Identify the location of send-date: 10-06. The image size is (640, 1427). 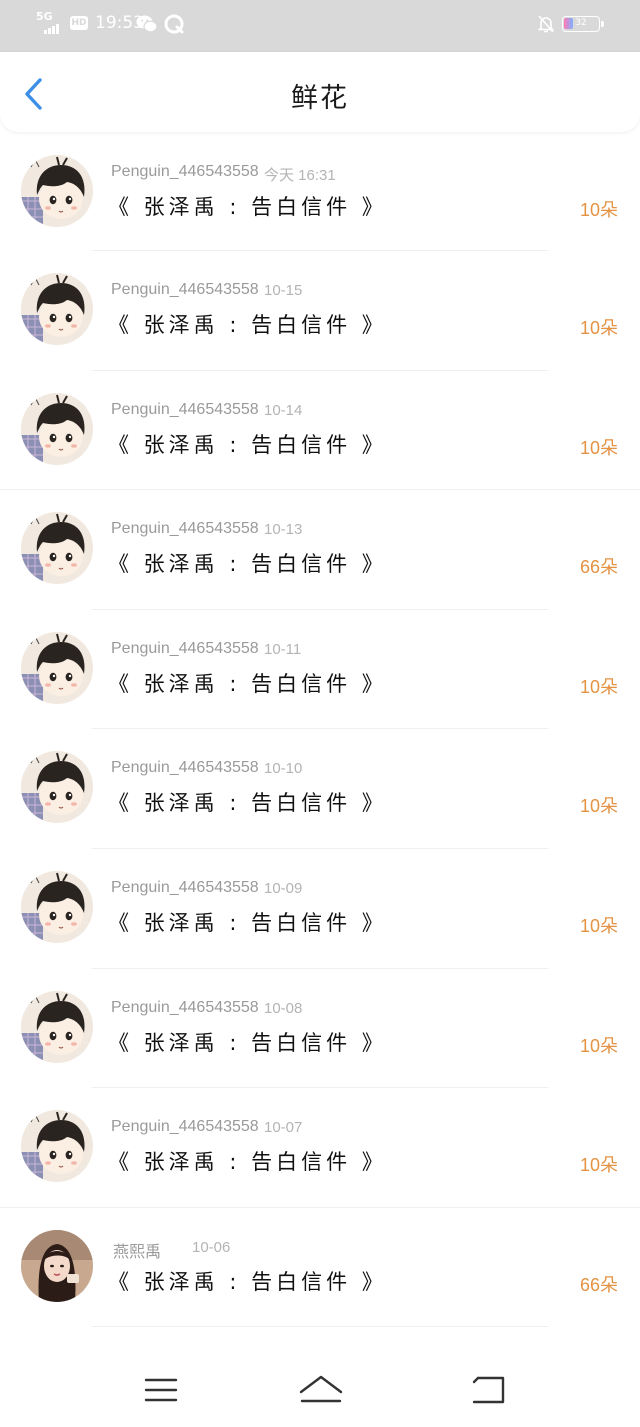
(211, 1247).